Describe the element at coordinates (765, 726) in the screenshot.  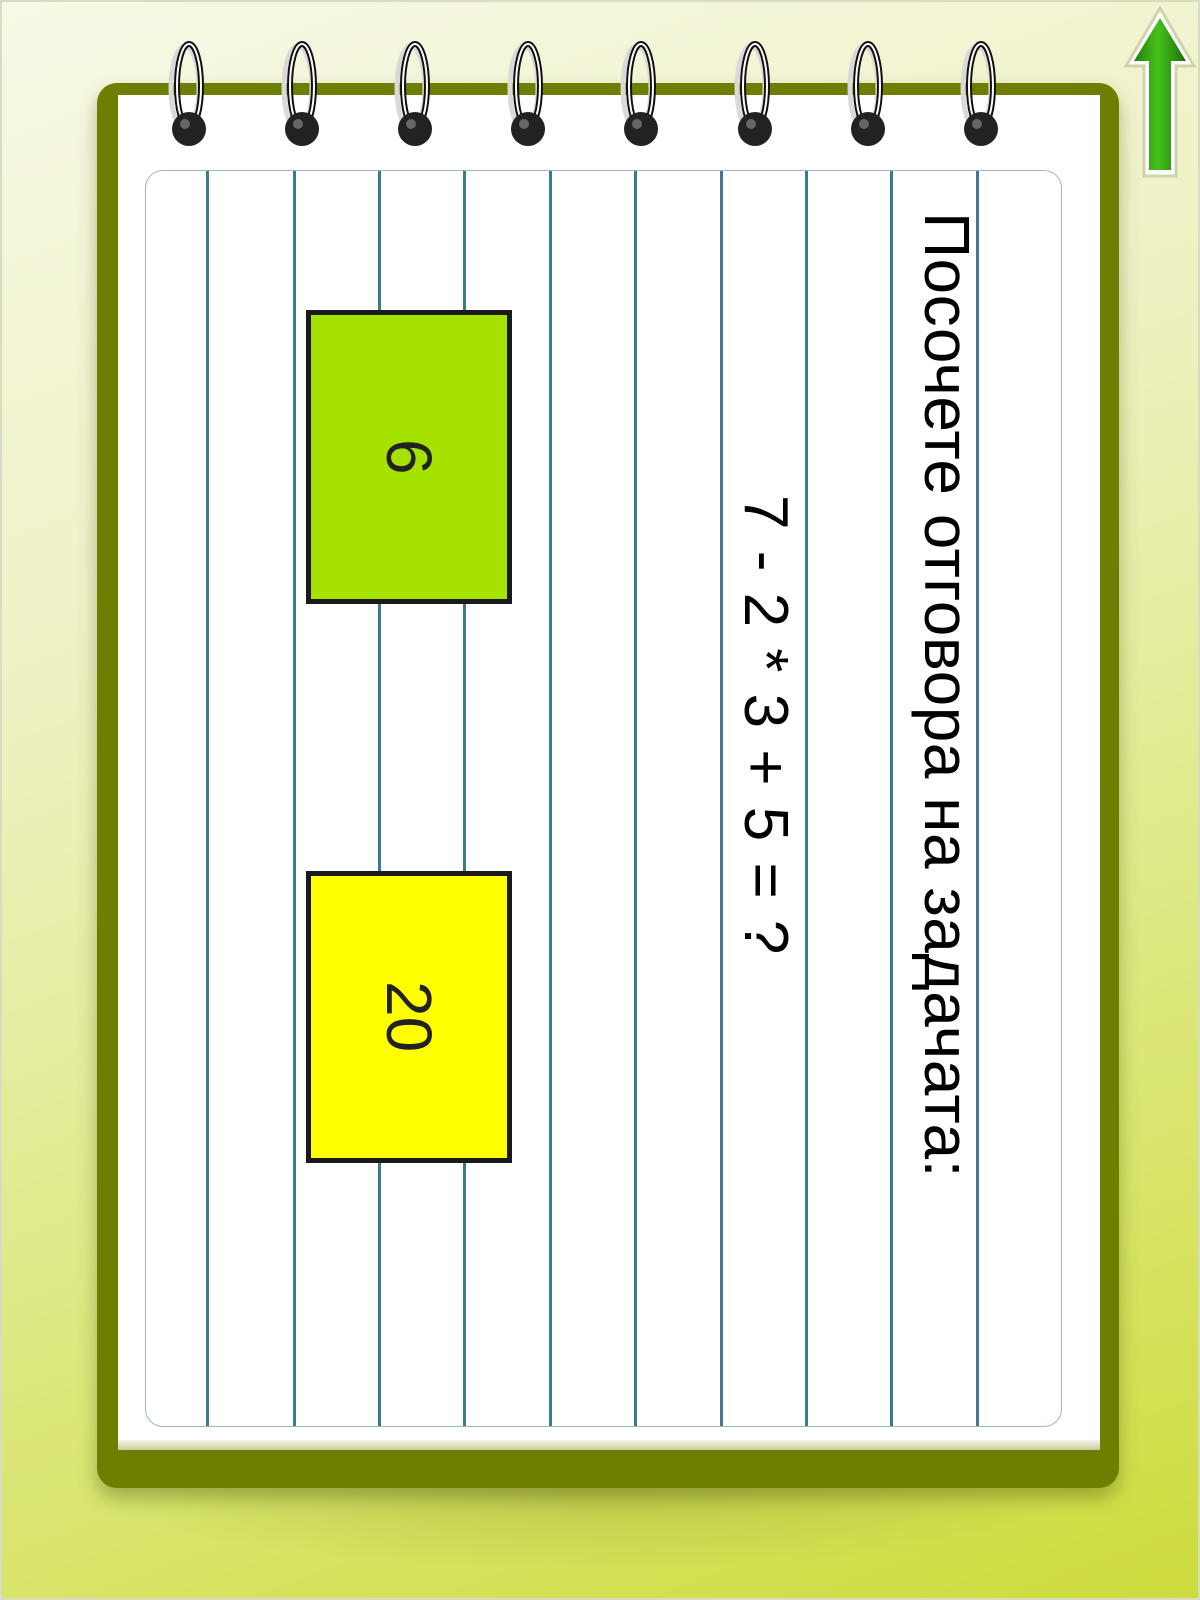
I see `task-equation: 7 - 2 * 3 + 5 = ?` at that location.